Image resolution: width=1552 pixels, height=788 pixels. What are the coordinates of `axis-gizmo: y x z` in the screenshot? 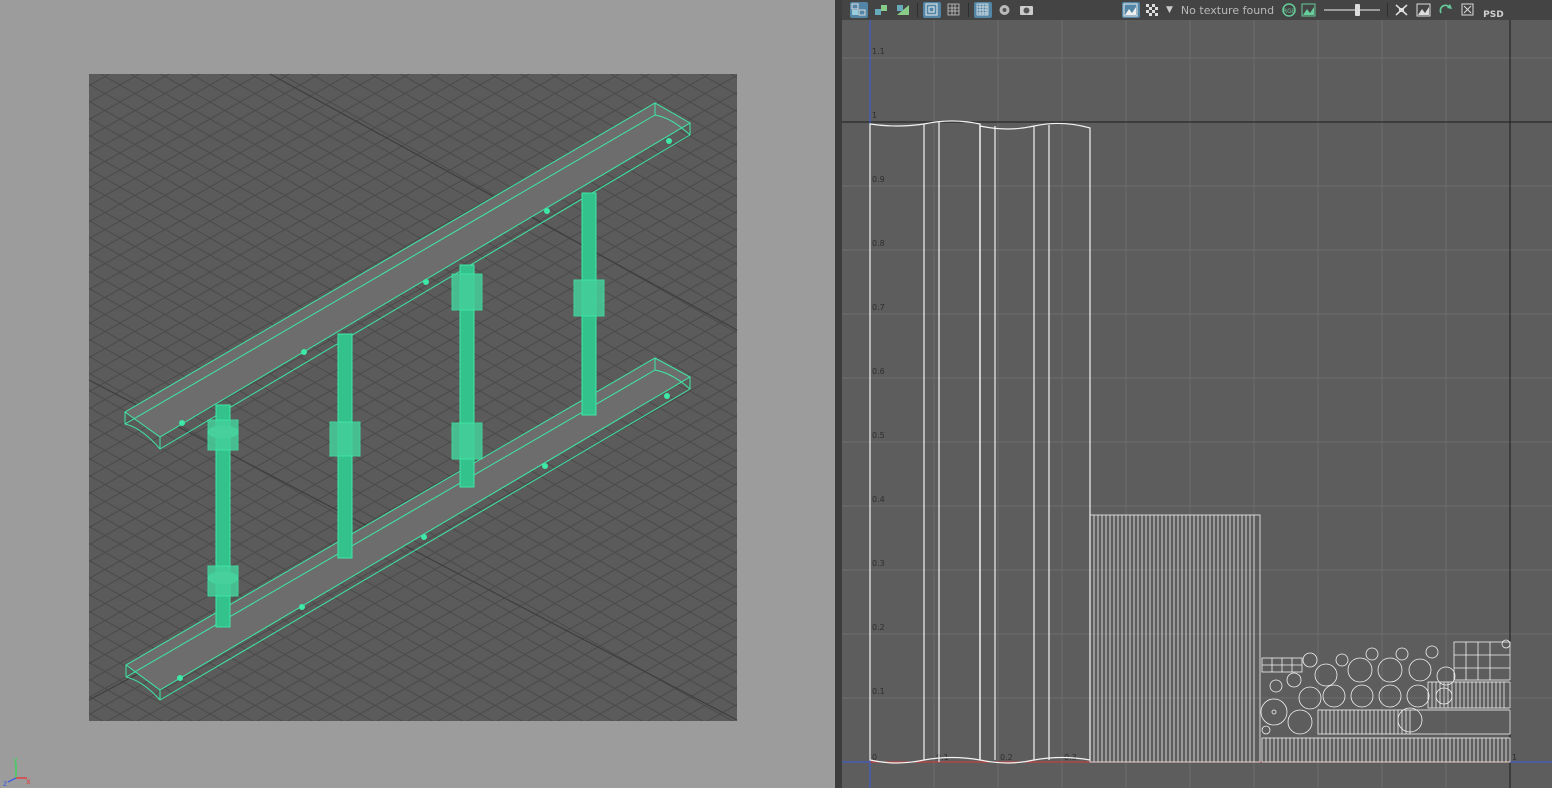 It's located at (17, 771).